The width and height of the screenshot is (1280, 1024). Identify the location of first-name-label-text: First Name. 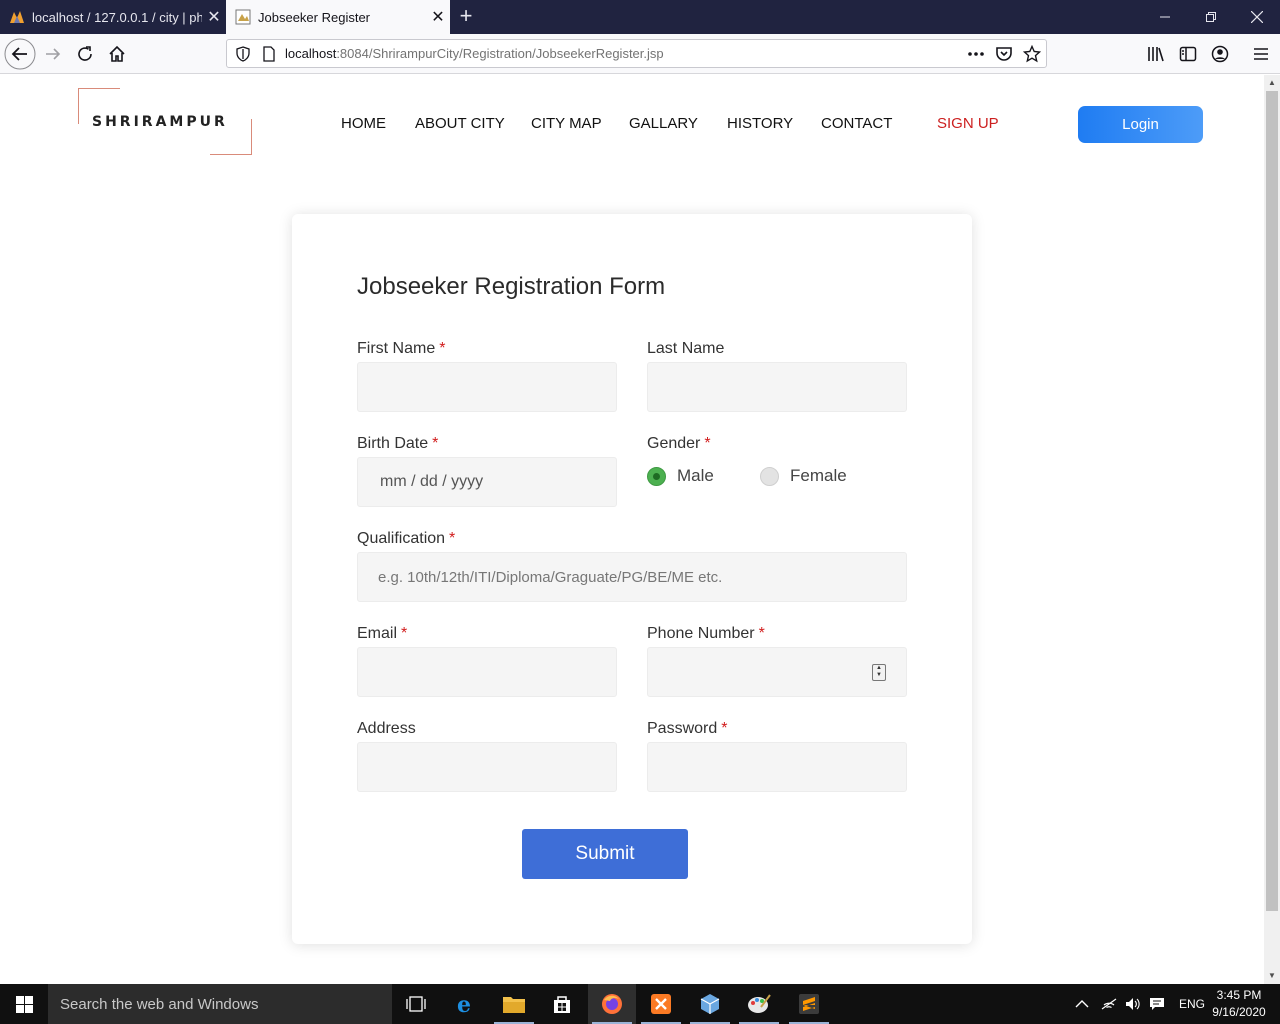
(396, 348).